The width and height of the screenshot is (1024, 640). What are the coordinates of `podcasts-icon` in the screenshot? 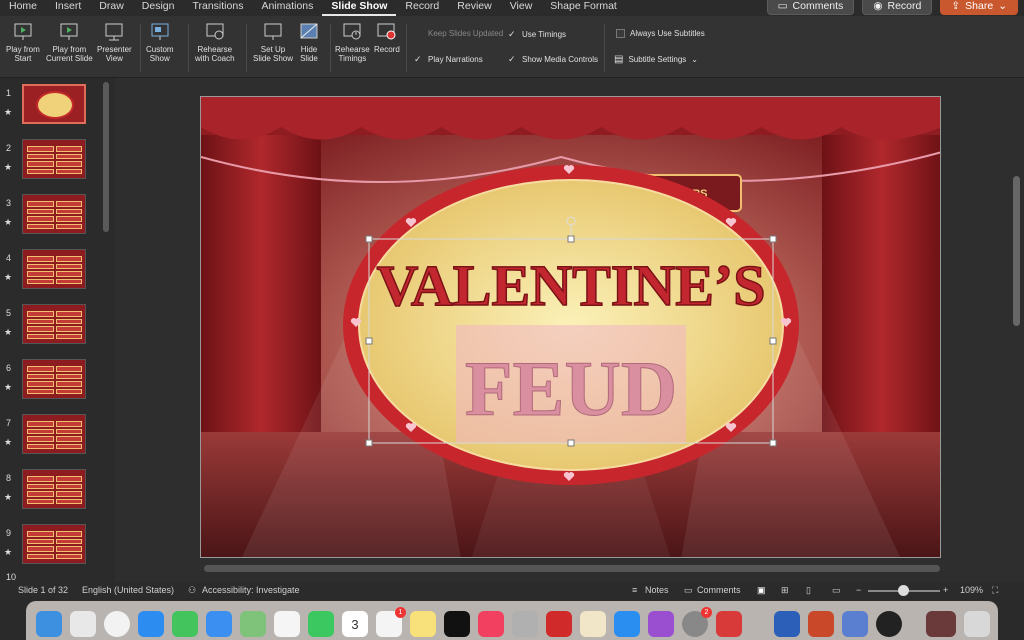 It's located at (661, 624).